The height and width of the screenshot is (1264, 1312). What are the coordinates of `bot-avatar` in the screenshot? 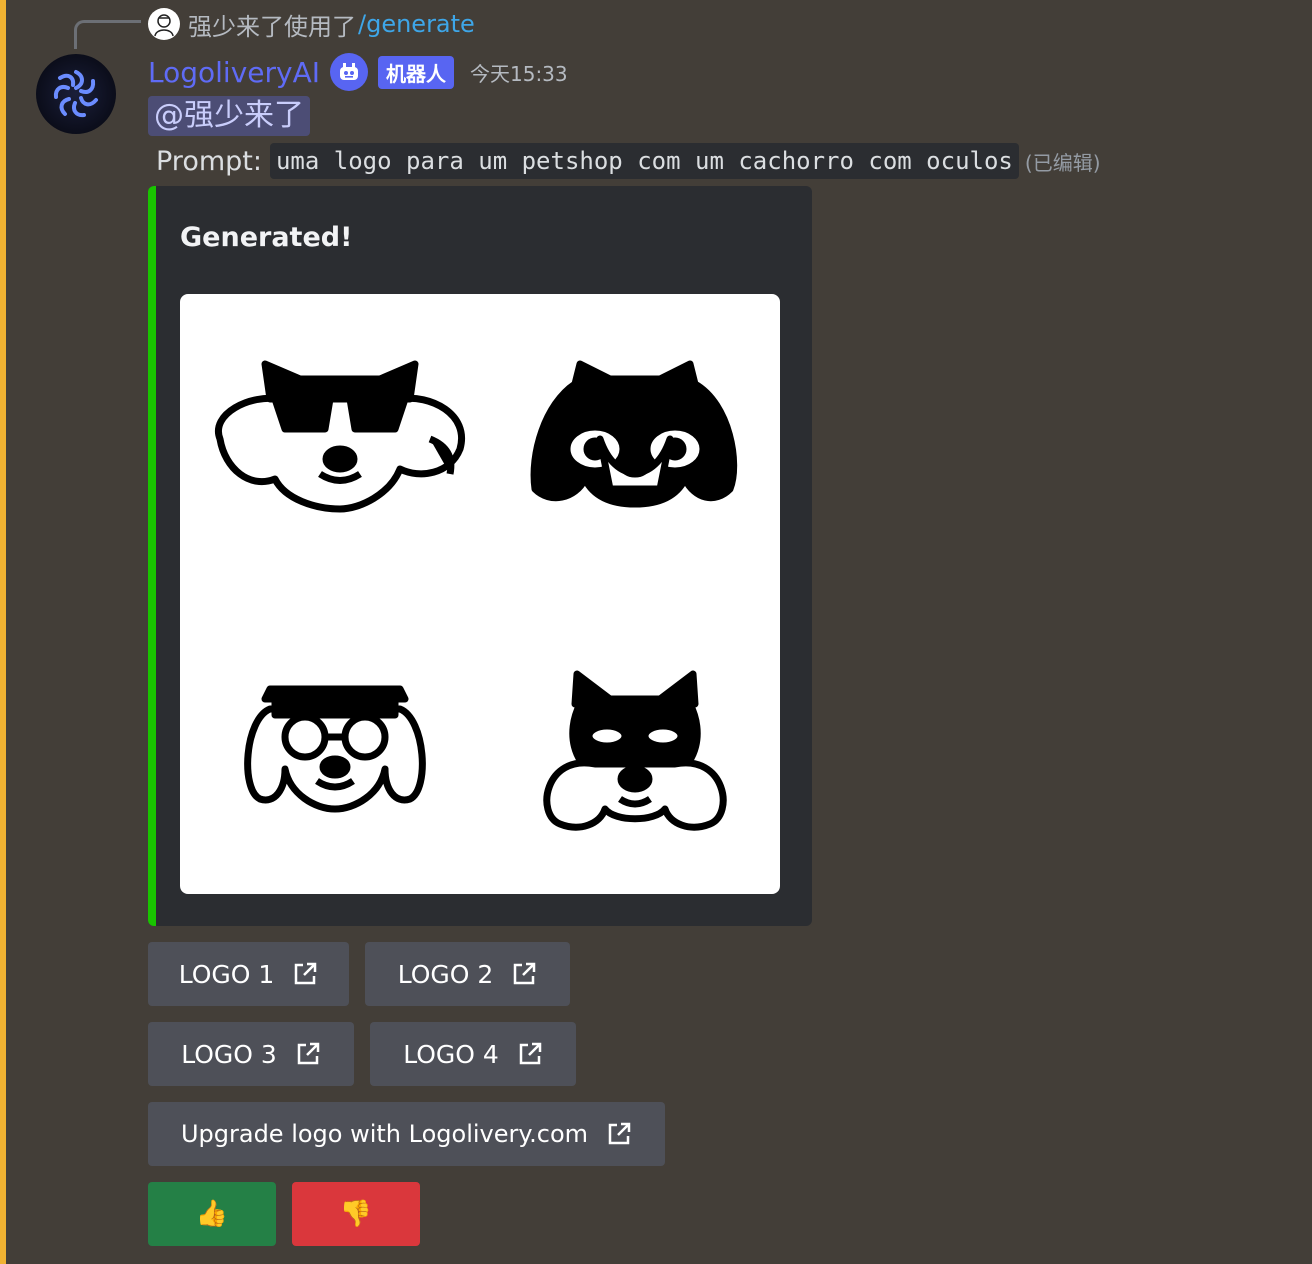 It's located at (76, 94).